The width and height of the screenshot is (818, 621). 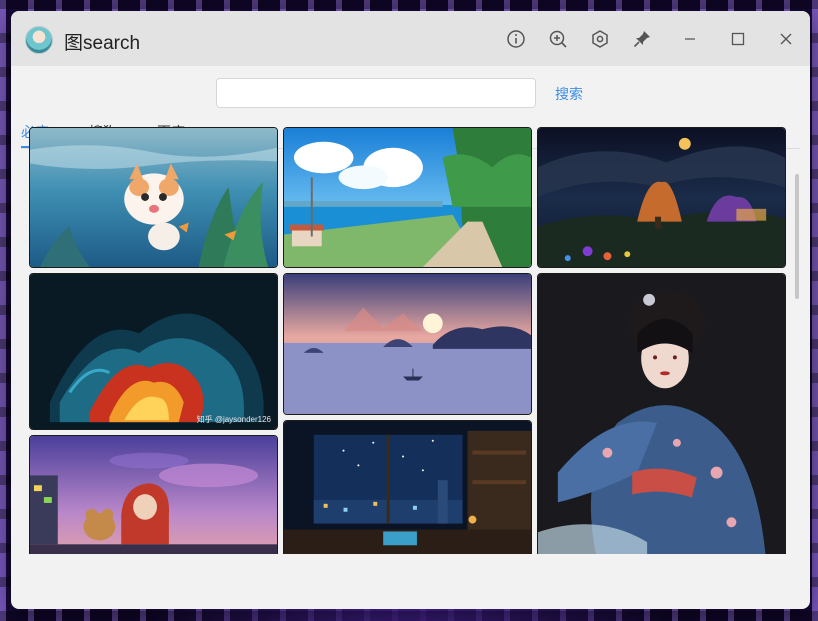 What do you see at coordinates (661, 413) in the screenshot?
I see `gallery-image-hanfu-girl` at bounding box center [661, 413].